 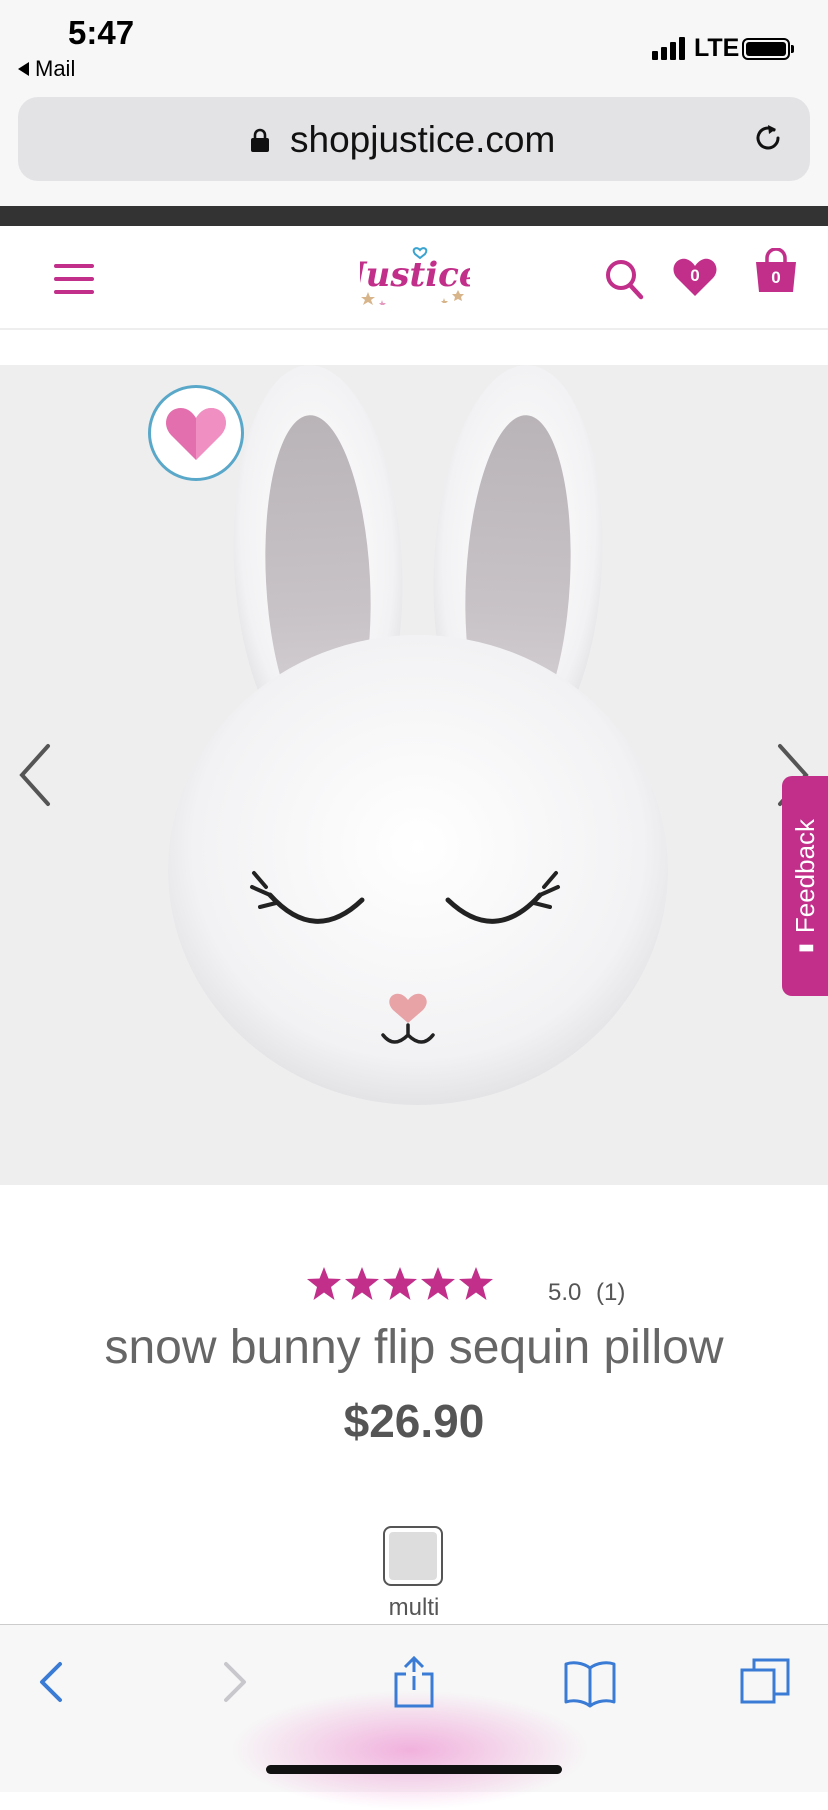 I want to click on url-text: shopjustice.com, so click(x=422, y=140).